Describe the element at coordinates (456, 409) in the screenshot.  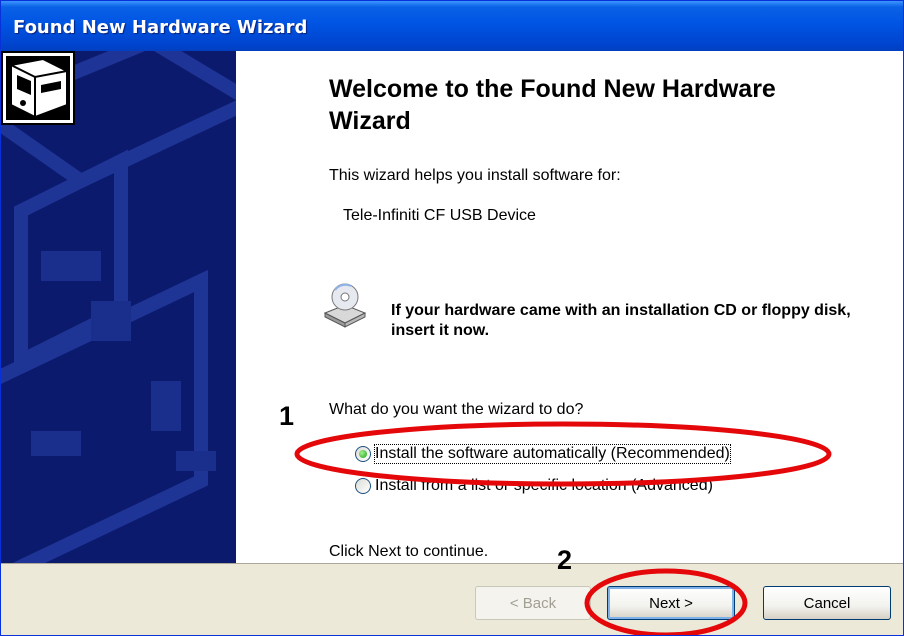
I see `wizard-question: What do you want the wizard to do?` at that location.